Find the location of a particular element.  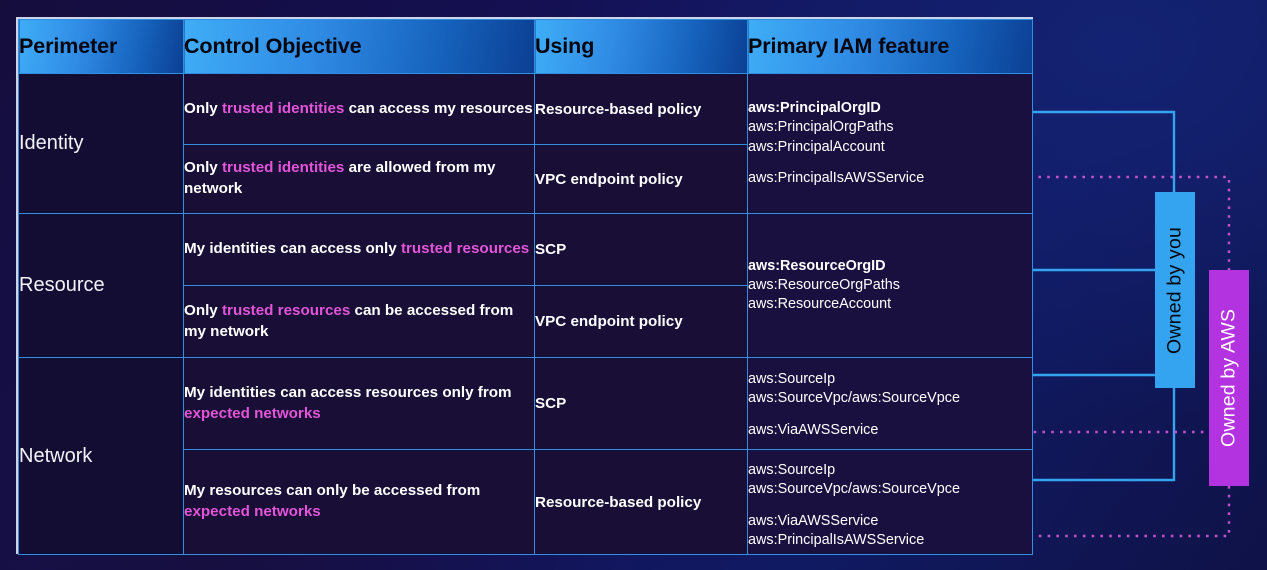

iam-feature-item: aws:PrincipalOrgID is located at coordinates (814, 107).